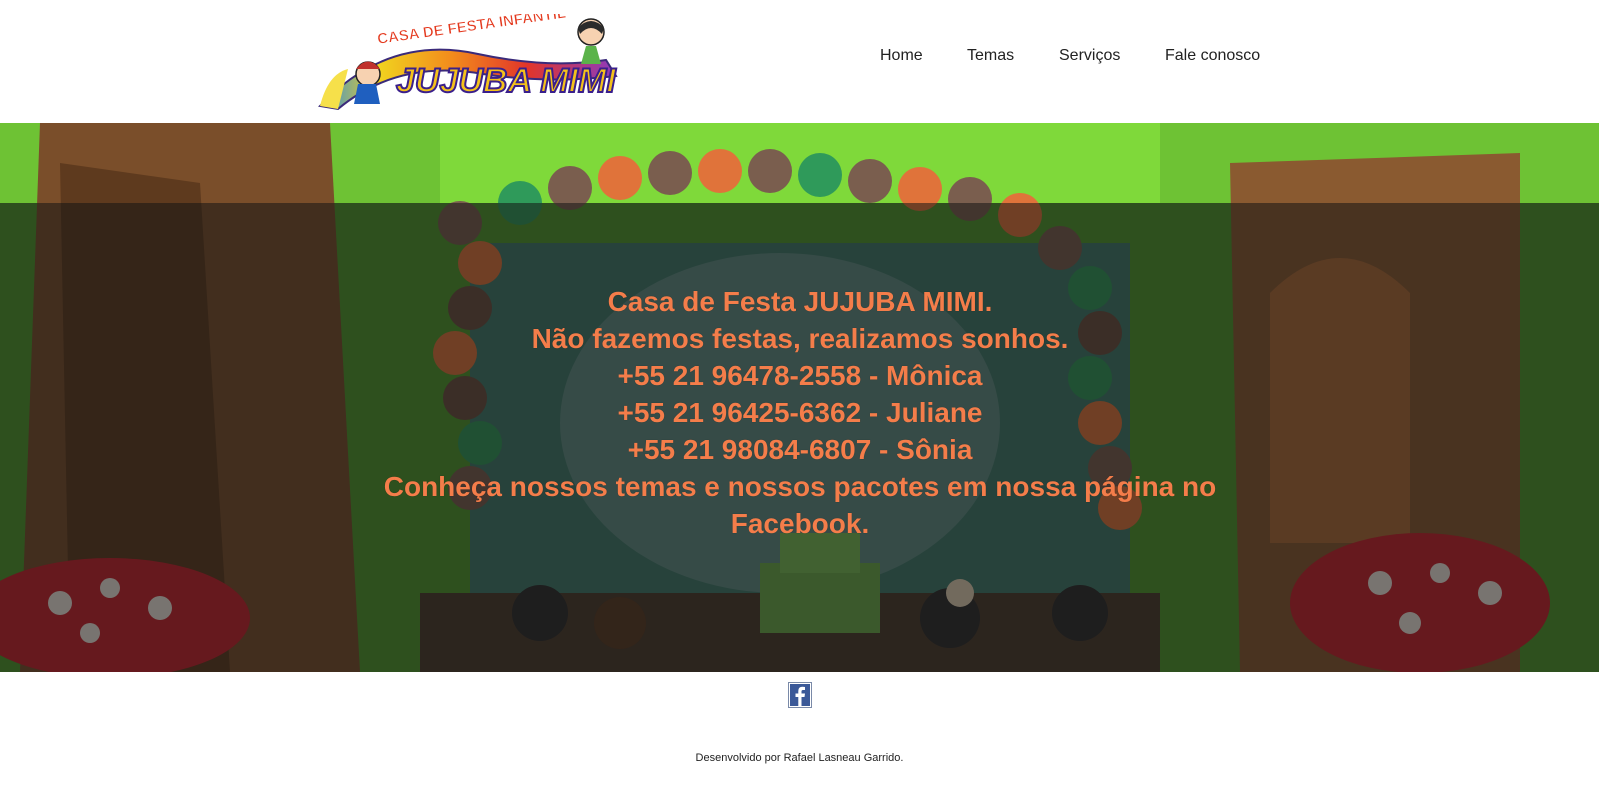 The height and width of the screenshot is (785, 1599). What do you see at coordinates (800, 523) in the screenshot?
I see `hero-line-facebook-2: Facebook.` at bounding box center [800, 523].